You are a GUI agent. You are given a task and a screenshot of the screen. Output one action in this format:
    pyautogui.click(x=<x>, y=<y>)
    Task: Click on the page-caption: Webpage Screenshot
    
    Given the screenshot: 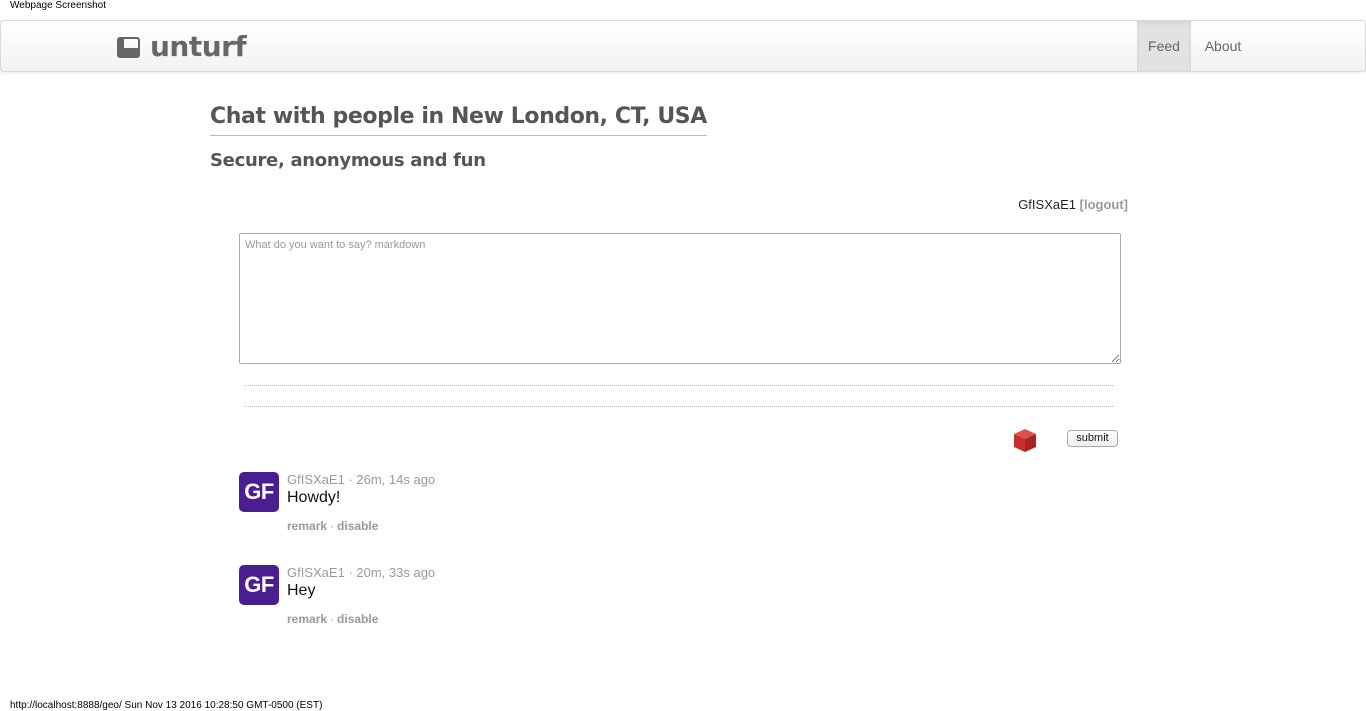 What is the action you would take?
    pyautogui.click(x=58, y=5)
    